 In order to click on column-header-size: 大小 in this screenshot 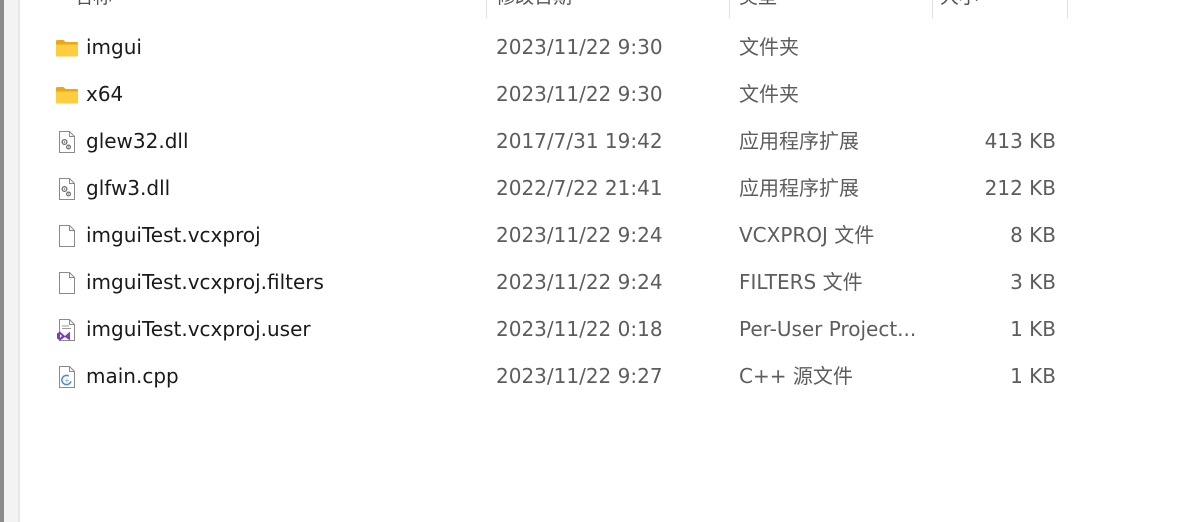, I will do `click(959, 9)`.